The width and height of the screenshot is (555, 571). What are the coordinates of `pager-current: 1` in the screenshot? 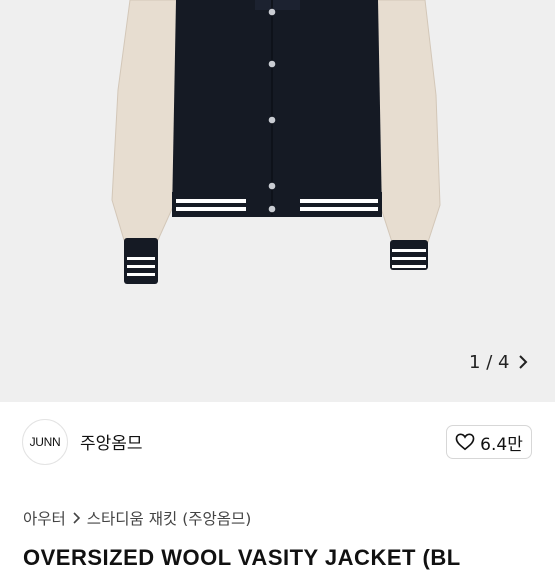 It's located at (475, 362).